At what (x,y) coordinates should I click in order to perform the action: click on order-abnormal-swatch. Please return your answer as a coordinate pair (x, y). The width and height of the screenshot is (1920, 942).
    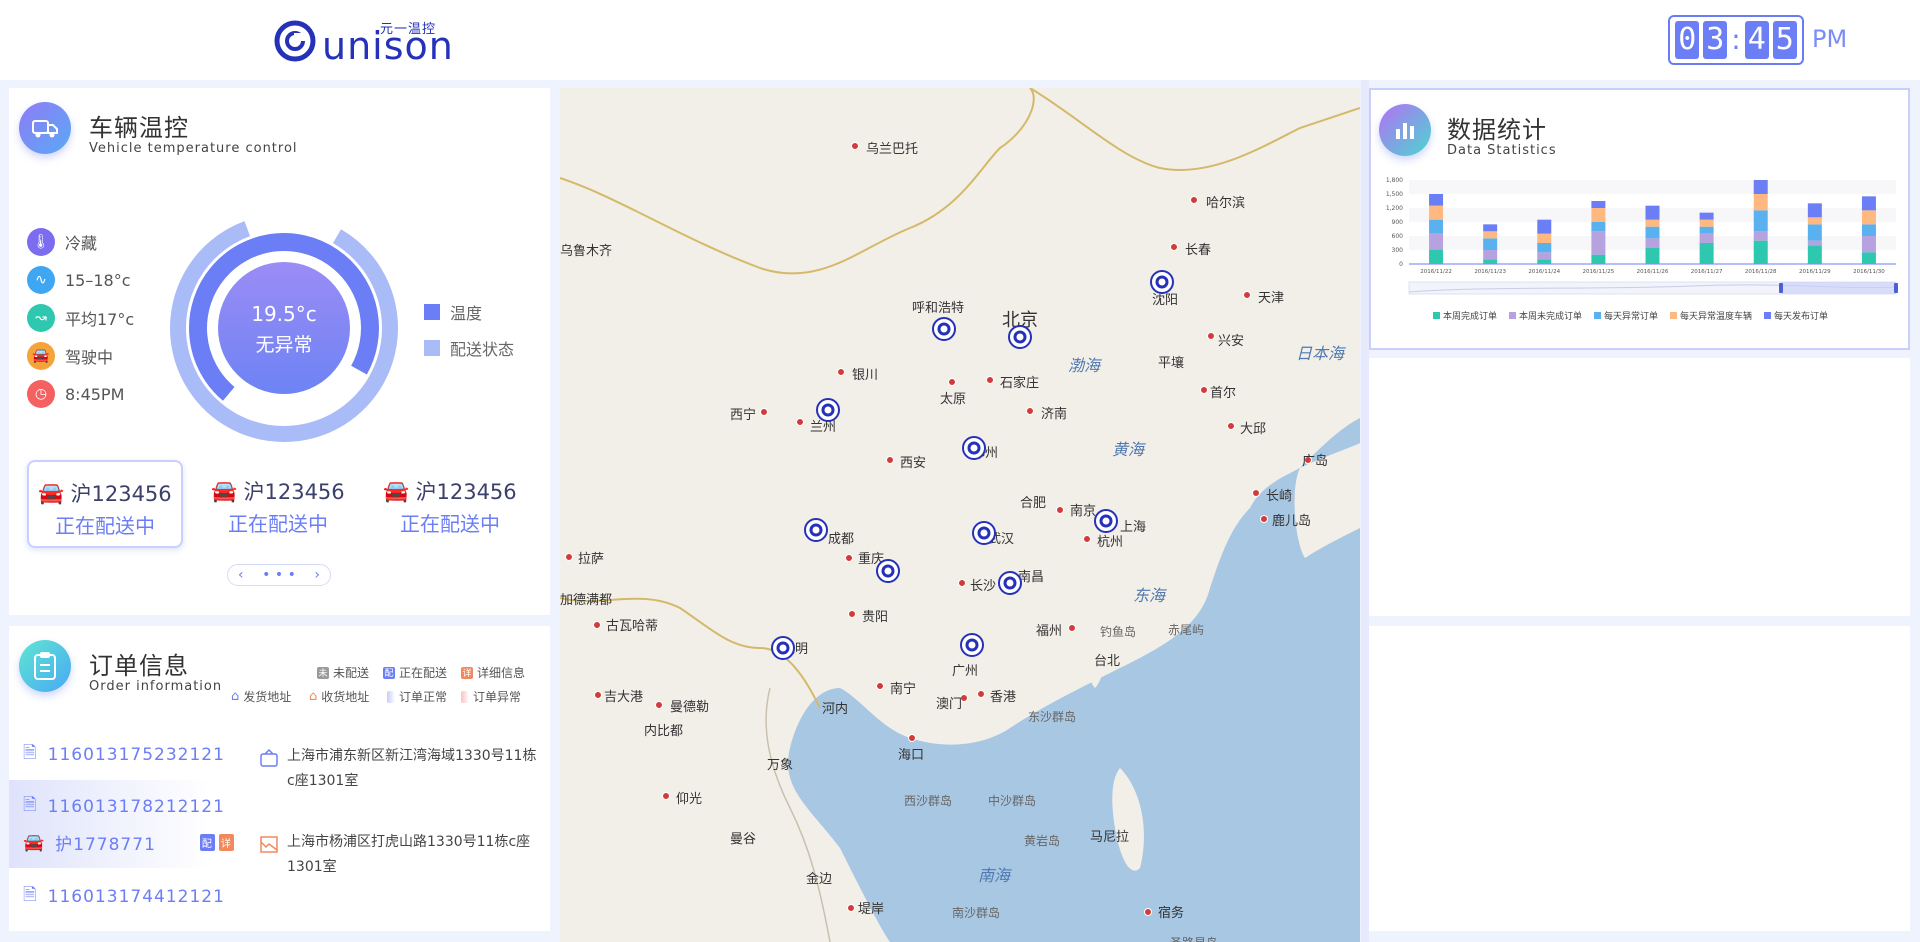
    Looking at the image, I should click on (465, 696).